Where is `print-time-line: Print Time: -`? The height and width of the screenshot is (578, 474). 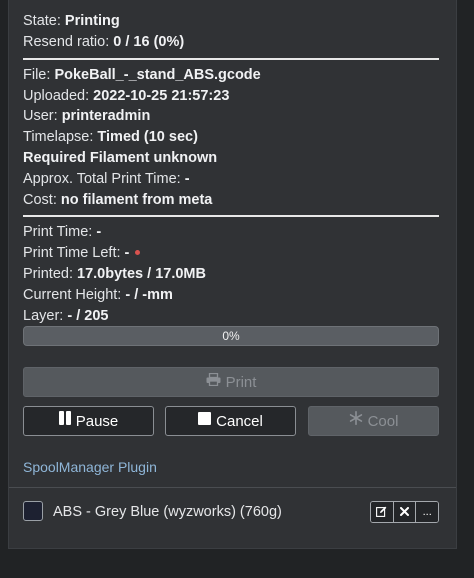 print-time-line: Print Time: - is located at coordinates (62, 232).